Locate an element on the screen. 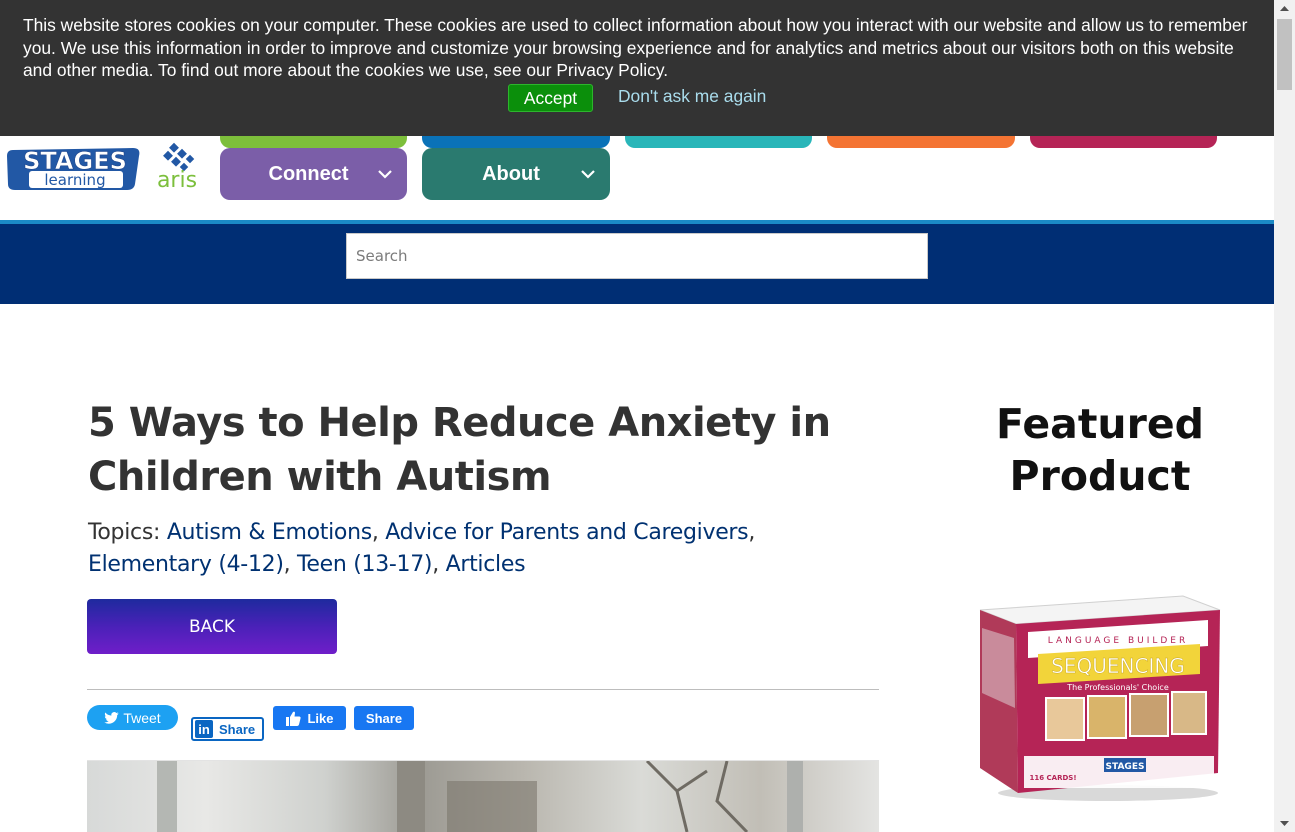 The image size is (1295, 832). svg-text: LANGUAGE BUILDER is located at coordinates (1118, 641).